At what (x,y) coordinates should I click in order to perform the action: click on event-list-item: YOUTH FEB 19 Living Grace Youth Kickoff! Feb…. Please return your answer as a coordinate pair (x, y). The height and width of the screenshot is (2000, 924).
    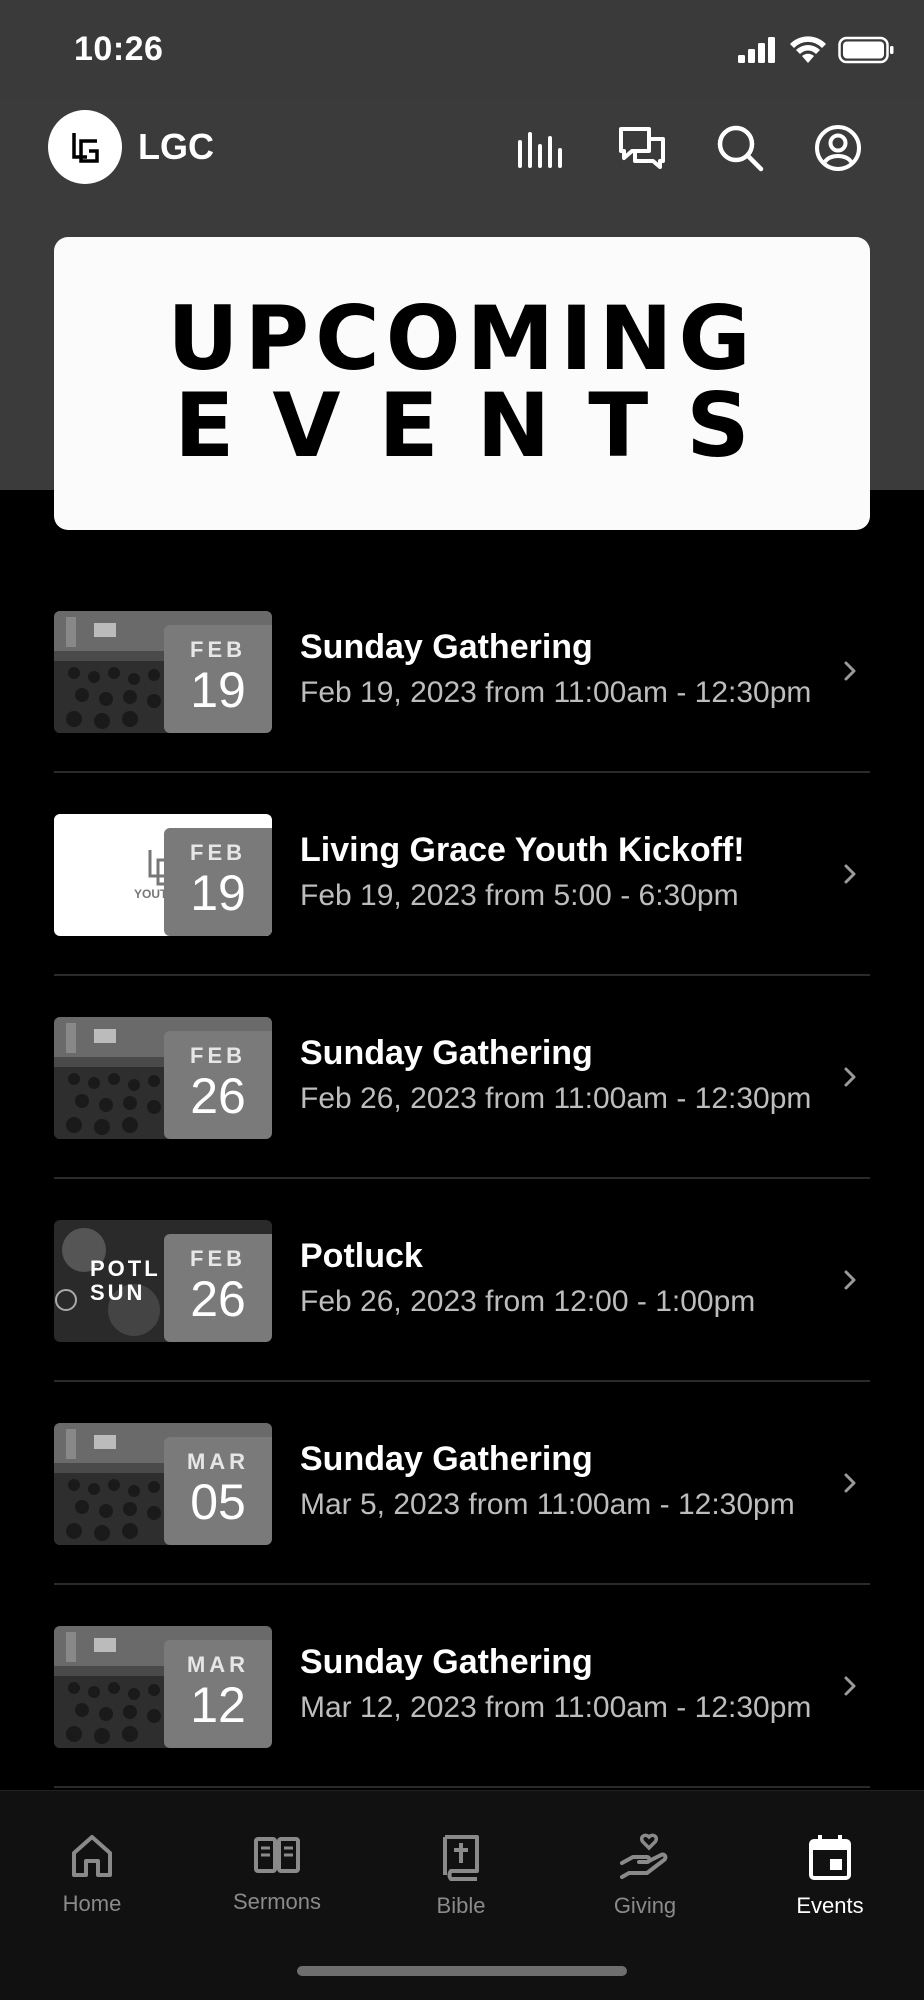
    Looking at the image, I should click on (462, 874).